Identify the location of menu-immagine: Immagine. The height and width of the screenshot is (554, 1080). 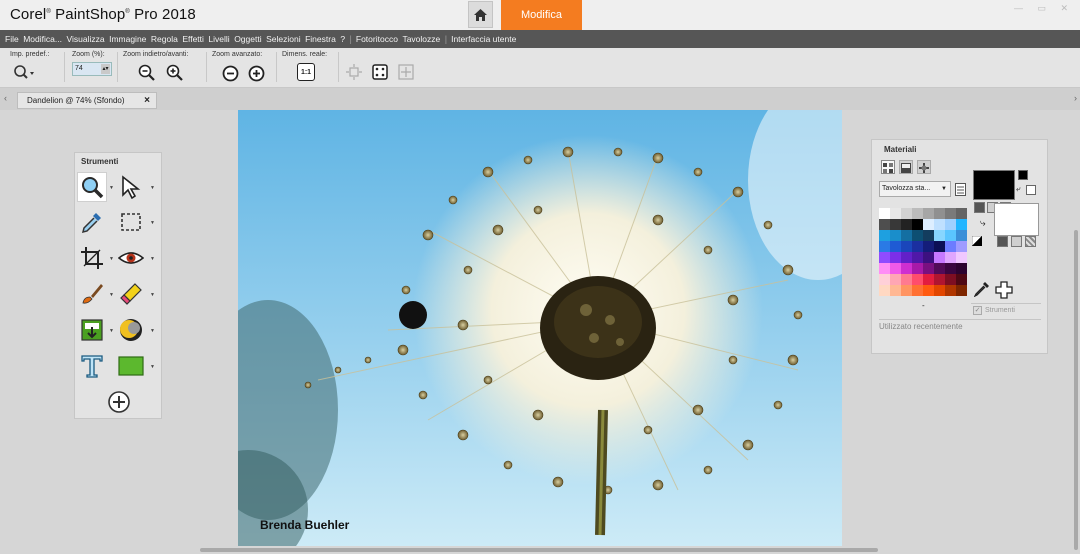
(127, 39).